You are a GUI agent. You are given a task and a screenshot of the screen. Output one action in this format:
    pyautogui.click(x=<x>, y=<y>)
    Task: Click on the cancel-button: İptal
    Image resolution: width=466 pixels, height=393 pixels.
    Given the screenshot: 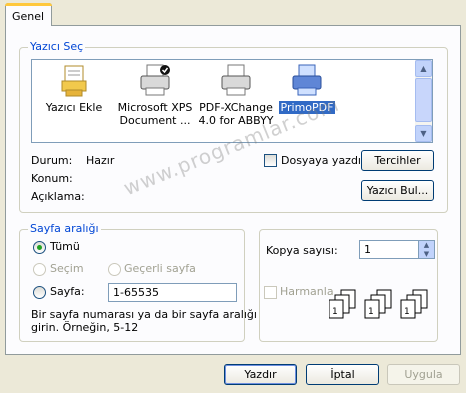 What is the action you would take?
    pyautogui.click(x=342, y=374)
    